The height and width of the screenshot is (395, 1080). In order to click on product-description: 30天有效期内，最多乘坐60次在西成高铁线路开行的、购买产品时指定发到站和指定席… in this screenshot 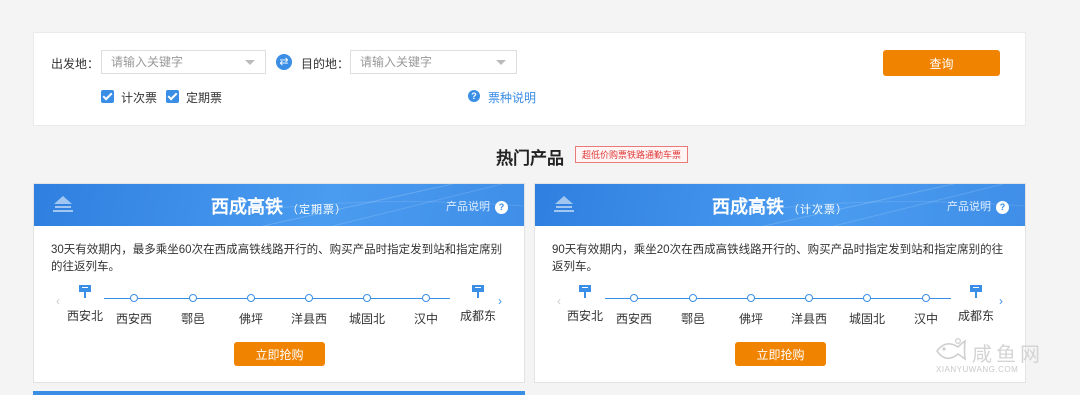, I will do `click(277, 258)`.